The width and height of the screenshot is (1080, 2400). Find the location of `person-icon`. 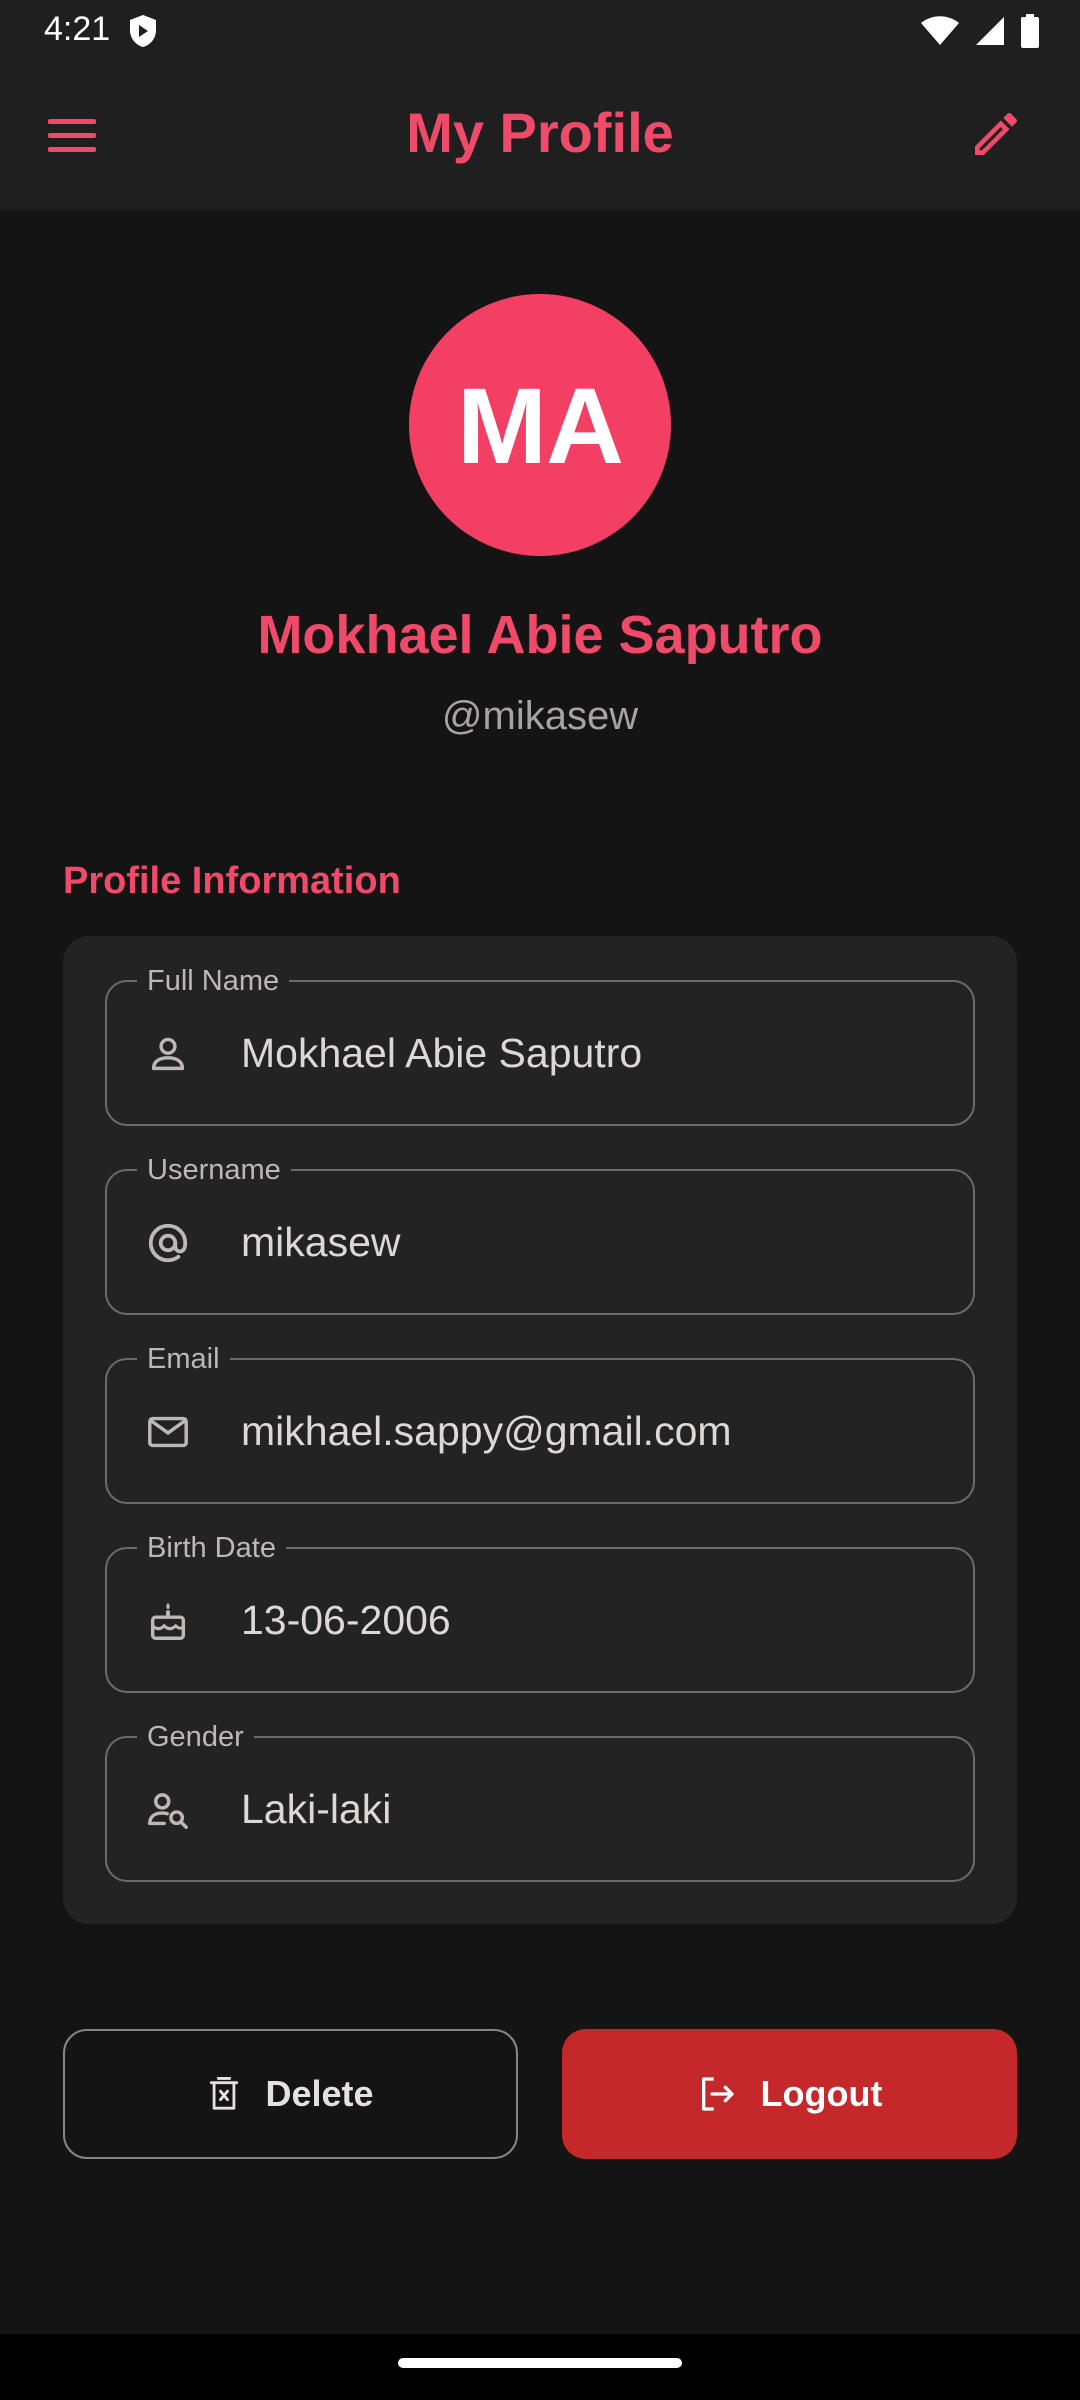

person-icon is located at coordinates (168, 1054).